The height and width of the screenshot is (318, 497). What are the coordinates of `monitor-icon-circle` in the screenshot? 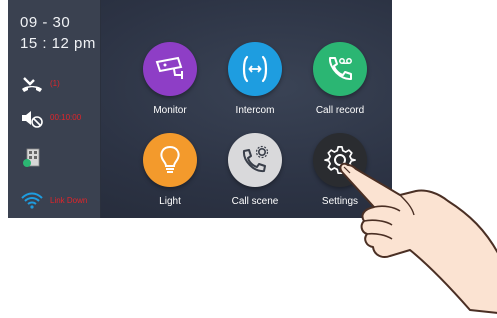 It's located at (170, 69).